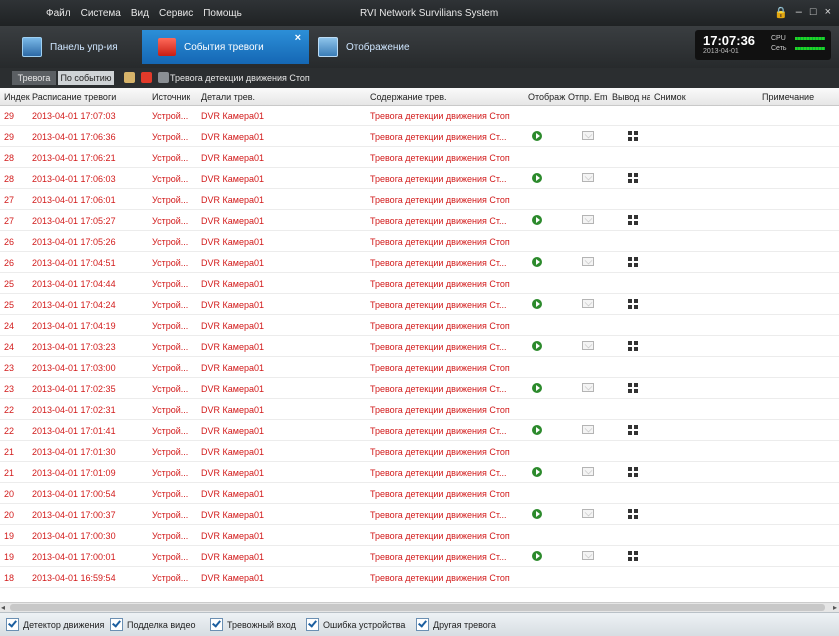 Image resolution: width=839 pixels, height=636 pixels. I want to click on scroll-left-icon: ◂, so click(3, 607).